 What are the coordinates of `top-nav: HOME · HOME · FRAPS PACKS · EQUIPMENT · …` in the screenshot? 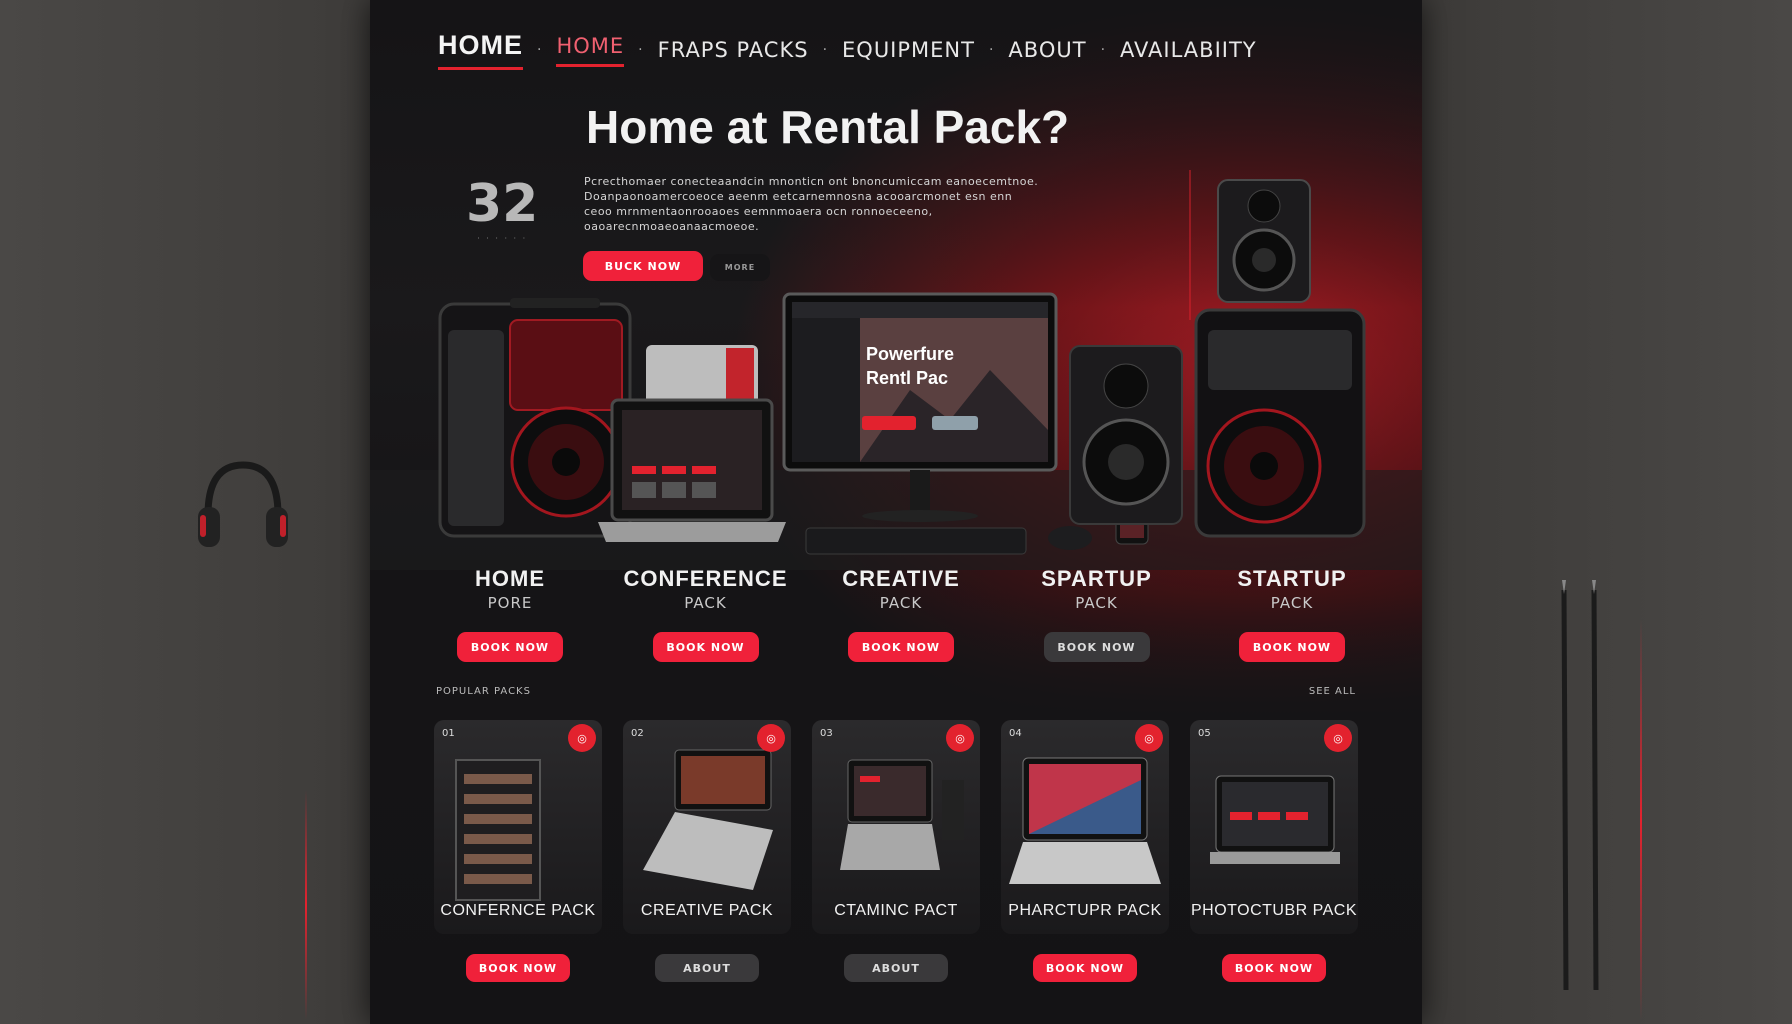 It's located at (900, 50).